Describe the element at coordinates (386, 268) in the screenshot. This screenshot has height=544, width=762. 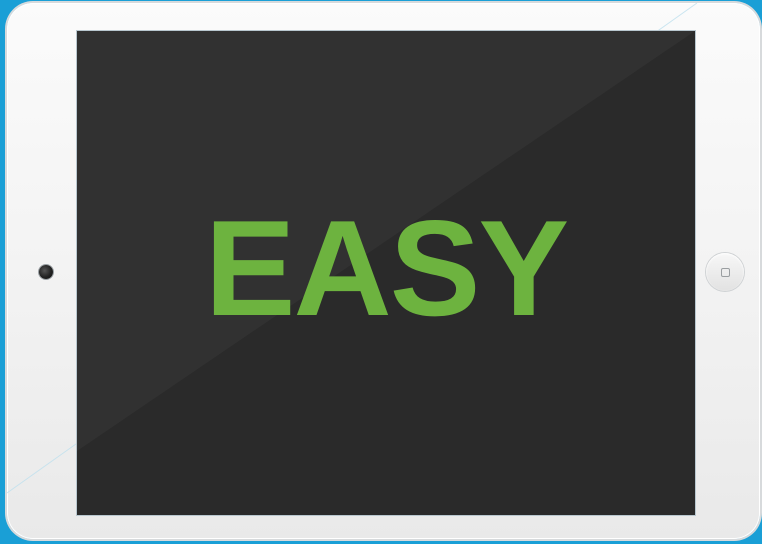
I see `screen-headline: EASY` at that location.